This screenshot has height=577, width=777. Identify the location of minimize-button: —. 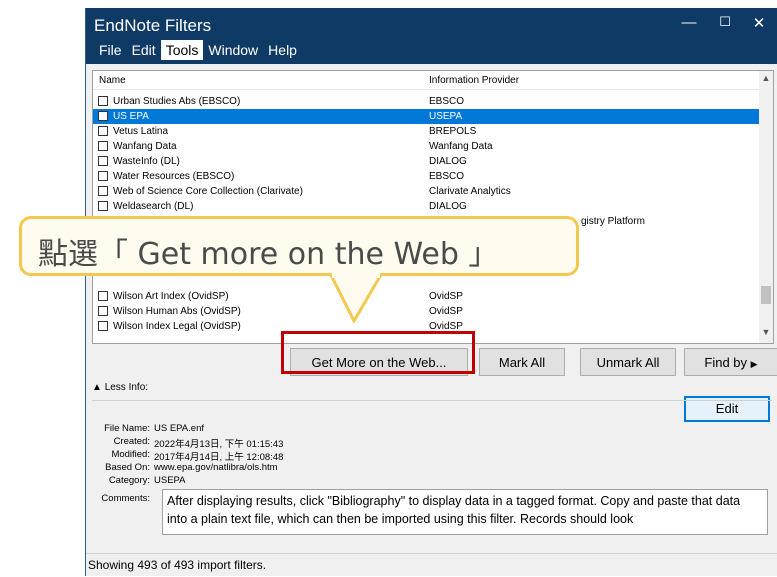
(689, 22).